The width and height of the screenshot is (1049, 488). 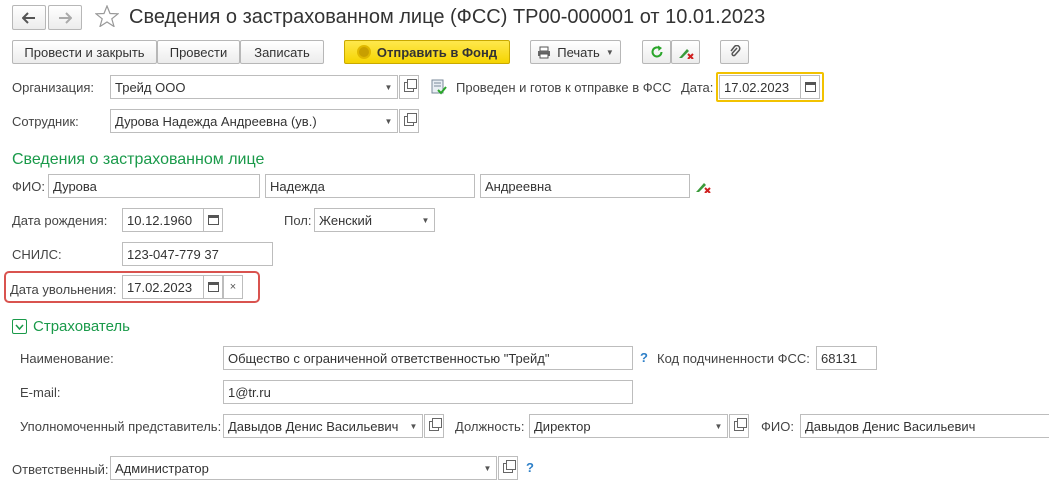 I want to click on post-and-close-button: Провести и закрыть, so click(x=84, y=52).